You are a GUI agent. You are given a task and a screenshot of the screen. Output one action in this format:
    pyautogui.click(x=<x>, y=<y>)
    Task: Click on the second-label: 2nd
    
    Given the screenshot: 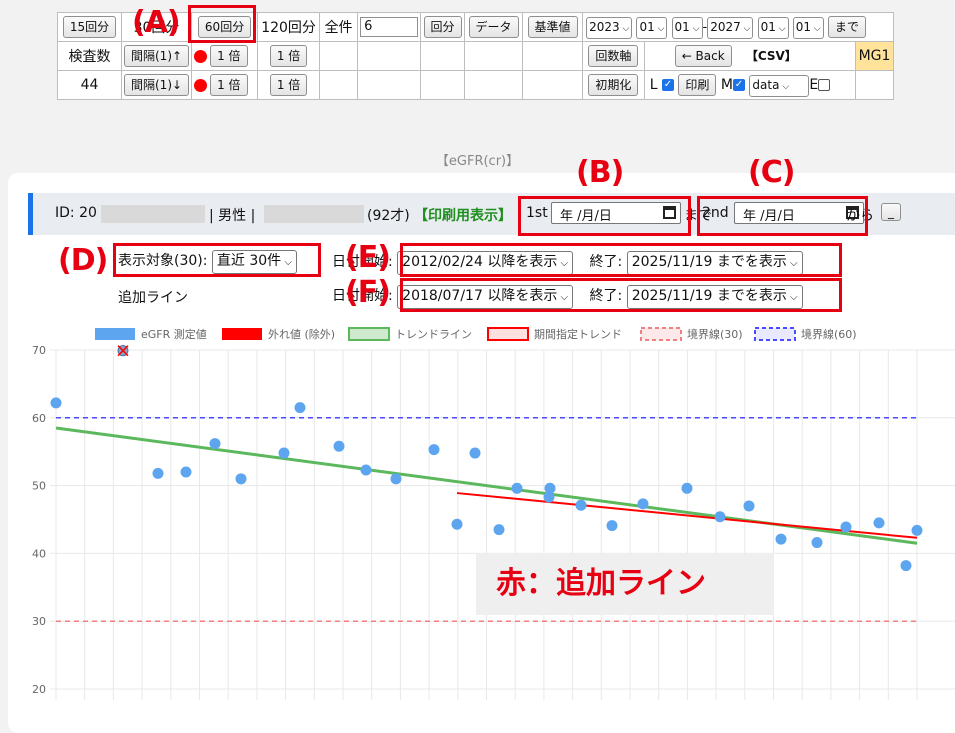 What is the action you would take?
    pyautogui.click(x=715, y=213)
    